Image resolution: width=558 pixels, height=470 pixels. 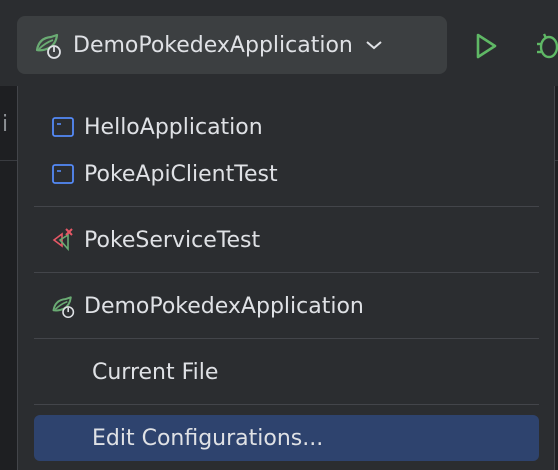 What do you see at coordinates (5, 124) in the screenshot?
I see `background-text-fragment: i` at bounding box center [5, 124].